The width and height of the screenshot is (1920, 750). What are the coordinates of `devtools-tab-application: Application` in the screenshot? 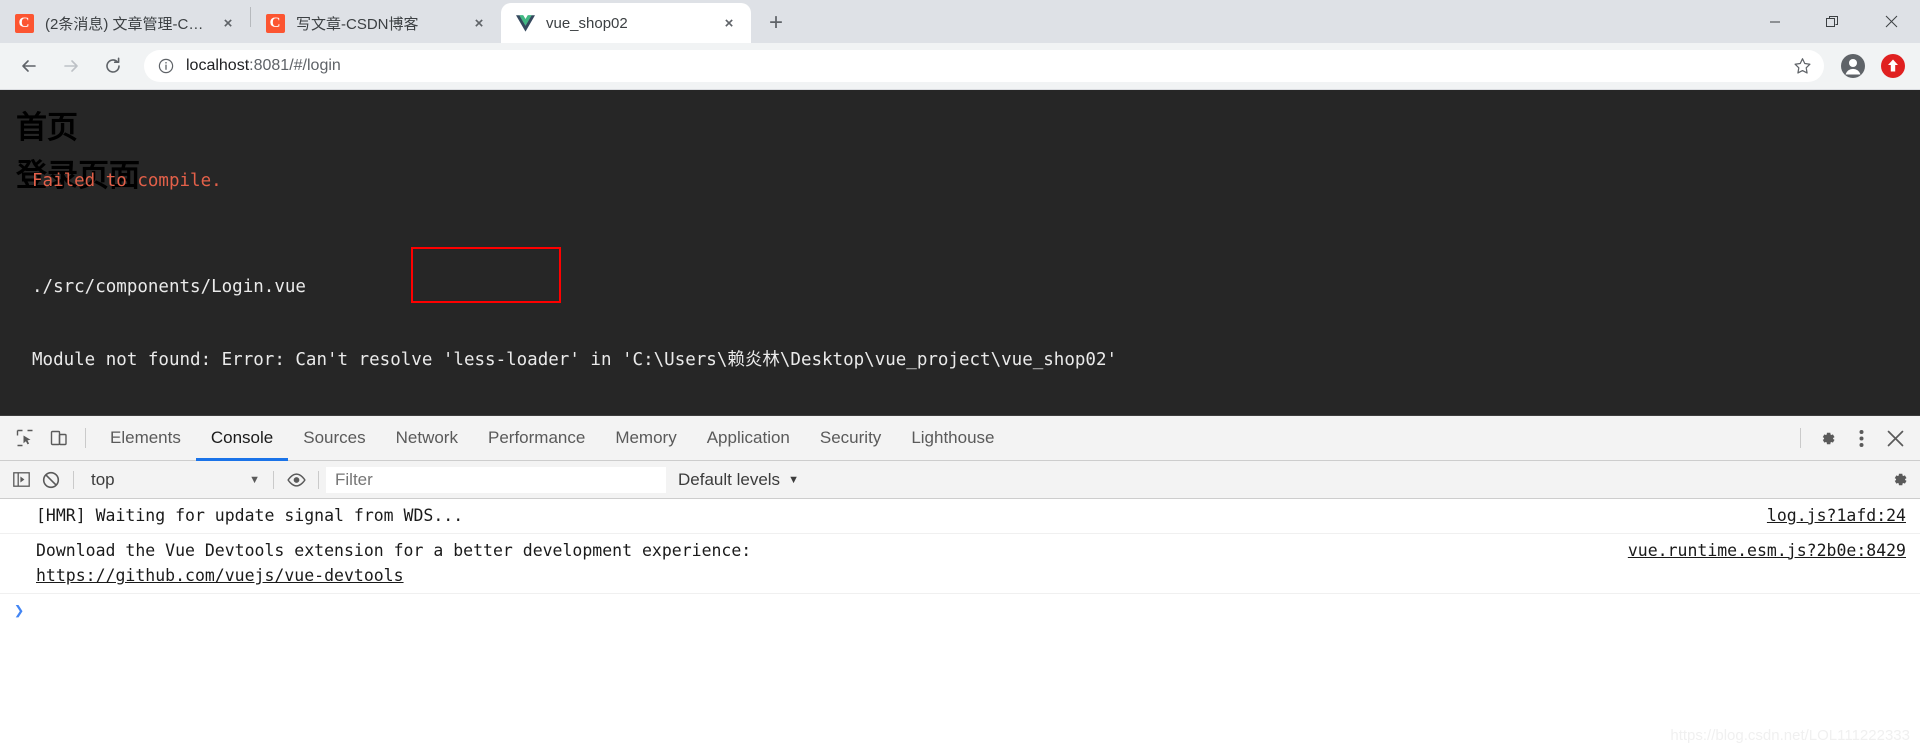 It's located at (748, 438).